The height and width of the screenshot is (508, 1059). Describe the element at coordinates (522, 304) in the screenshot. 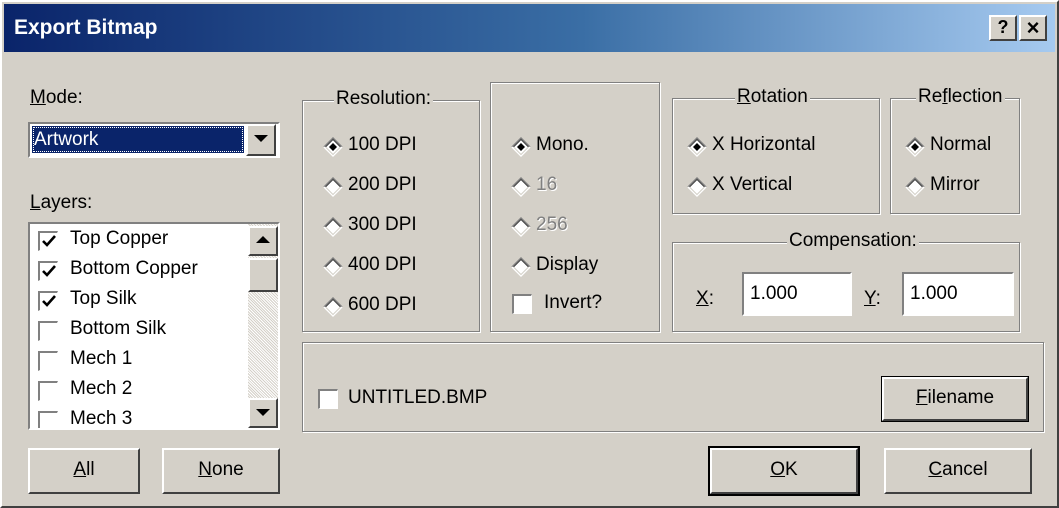

I see `invert-checkbox-box` at that location.